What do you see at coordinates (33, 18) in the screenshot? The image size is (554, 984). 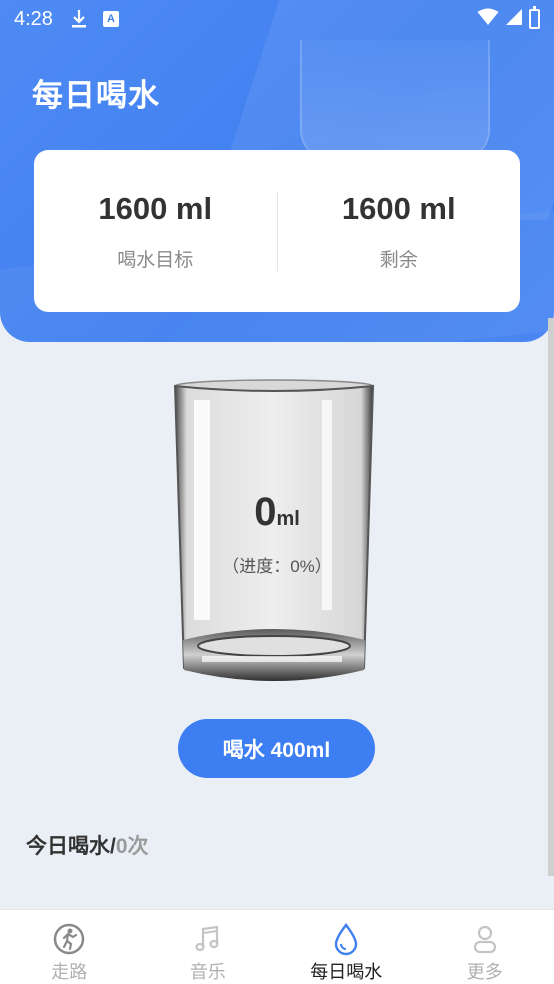 I see `status-time: 4:28` at bounding box center [33, 18].